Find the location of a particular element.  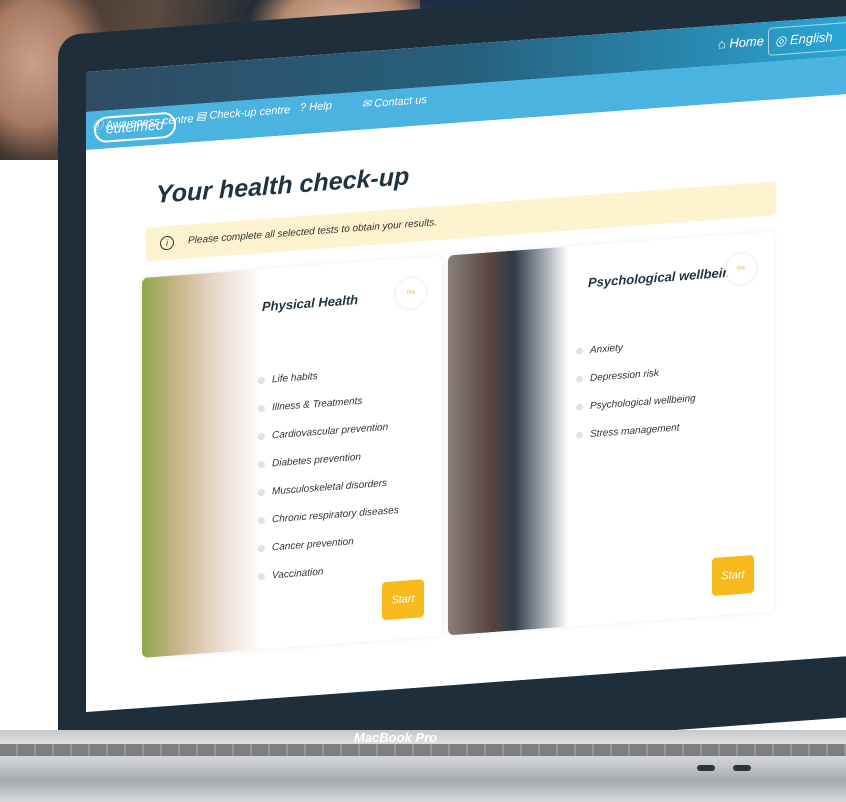

card-title: Physical Health is located at coordinates (310, 303).